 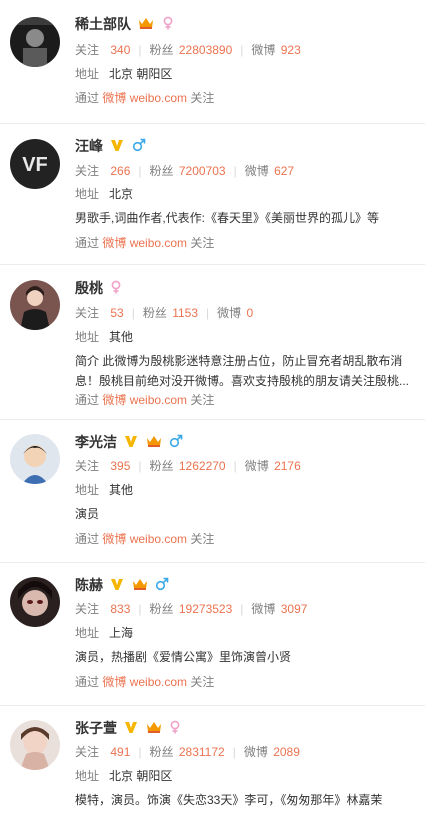 I want to click on user-description: 演员，热播剧《爱情公寓》里饰演曾小贤, so click(x=183, y=657).